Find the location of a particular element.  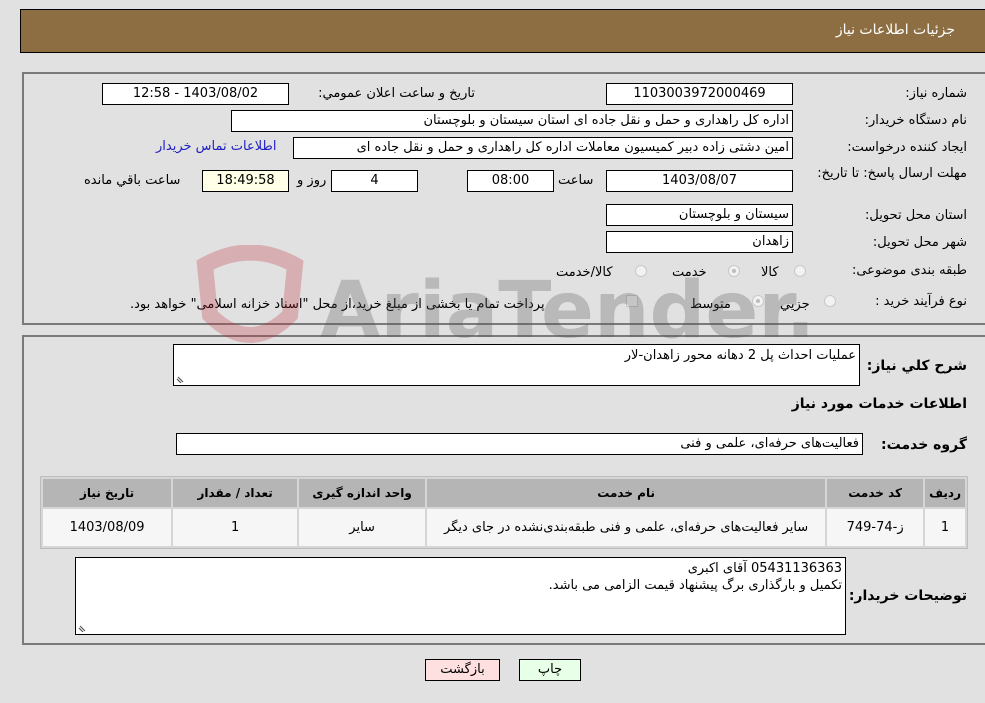

cell-need-date: 1403/08/09 is located at coordinates (107, 527).